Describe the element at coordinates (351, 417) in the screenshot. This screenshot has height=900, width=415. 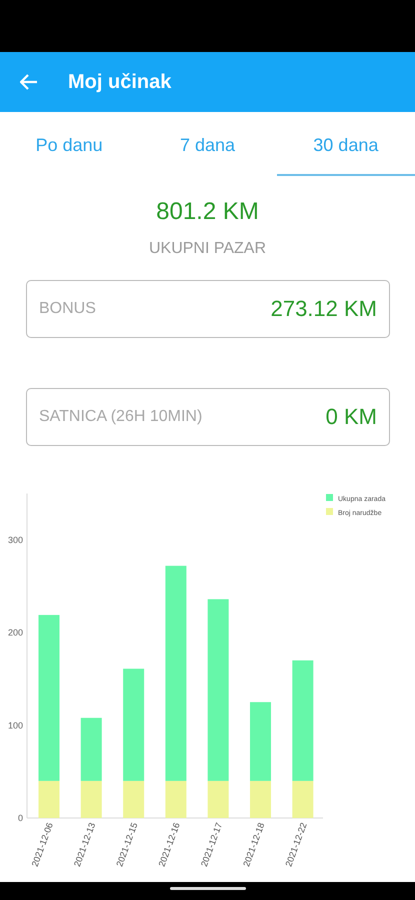
I see `card-value: 0 KM` at that location.